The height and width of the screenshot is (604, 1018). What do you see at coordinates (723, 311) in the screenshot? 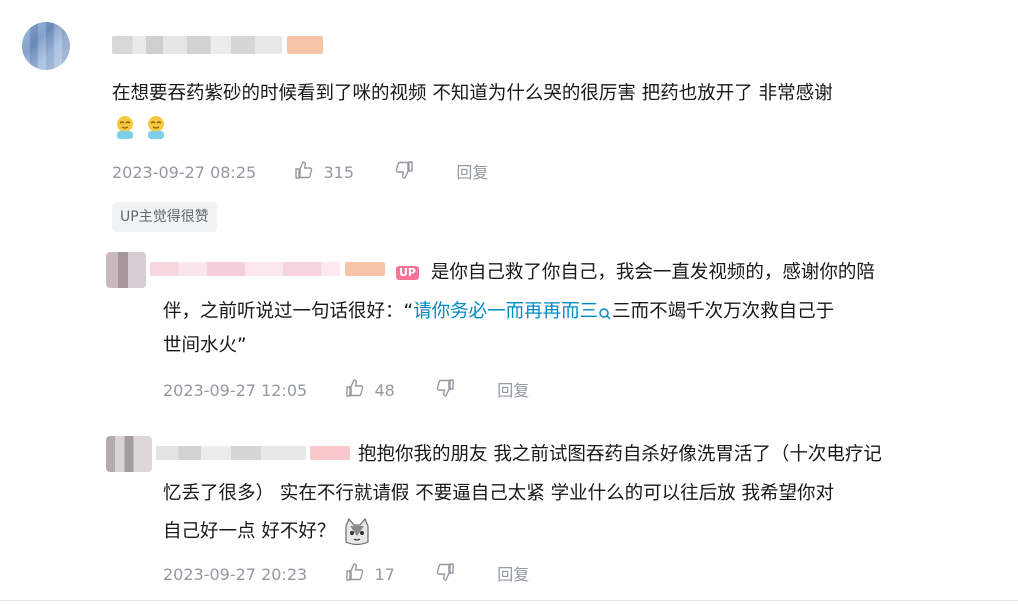
I see `reply-text-segment: 三而不竭千次万次救自己于` at bounding box center [723, 311].